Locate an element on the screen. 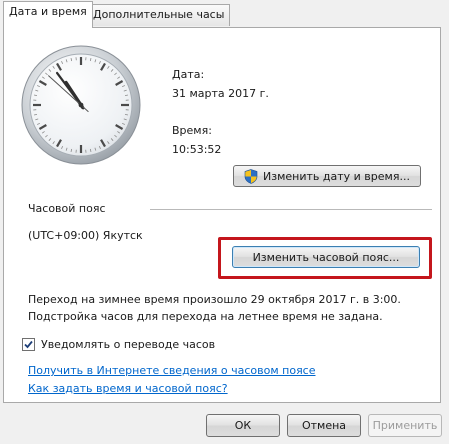 The width and height of the screenshot is (449, 444). ok-button-label: ОК is located at coordinates (243, 425).